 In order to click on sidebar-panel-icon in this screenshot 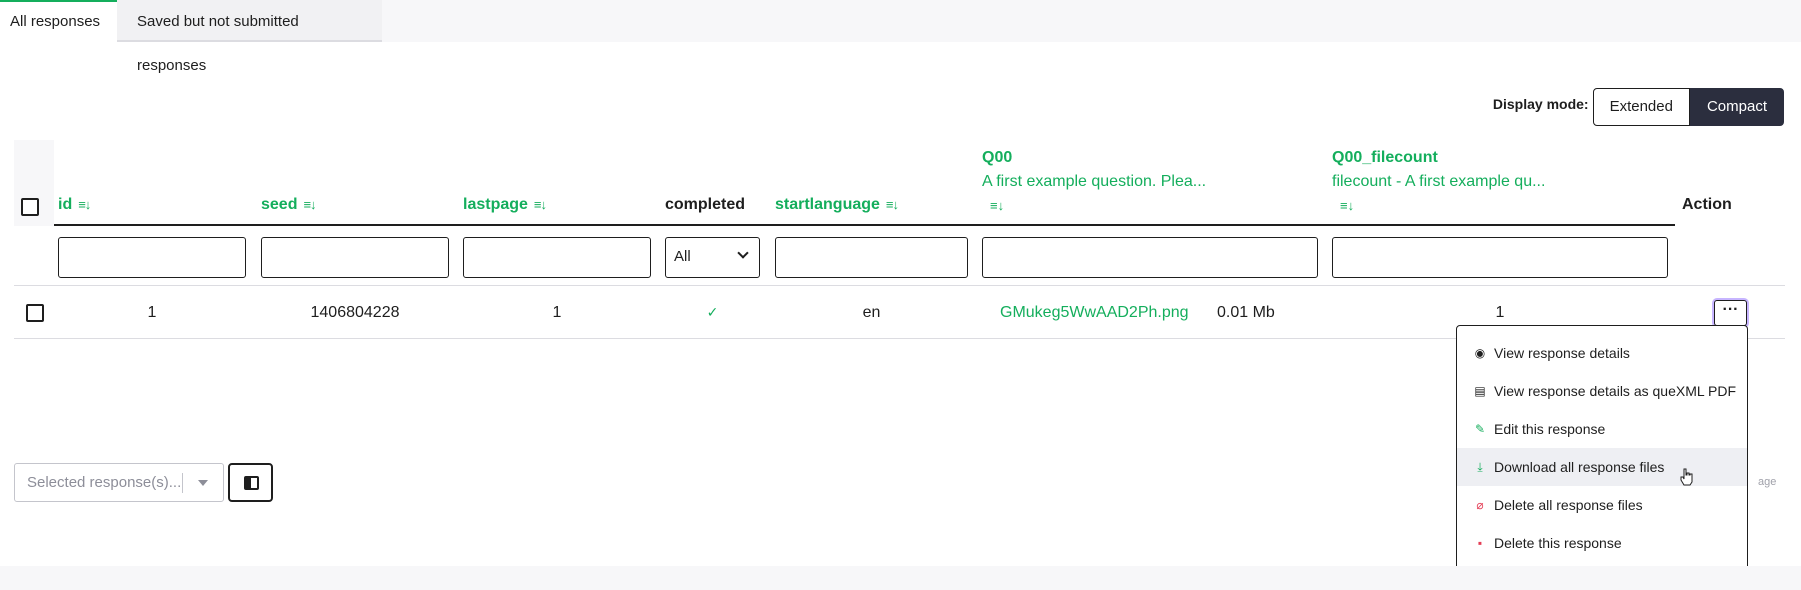, I will do `click(251, 483)`.